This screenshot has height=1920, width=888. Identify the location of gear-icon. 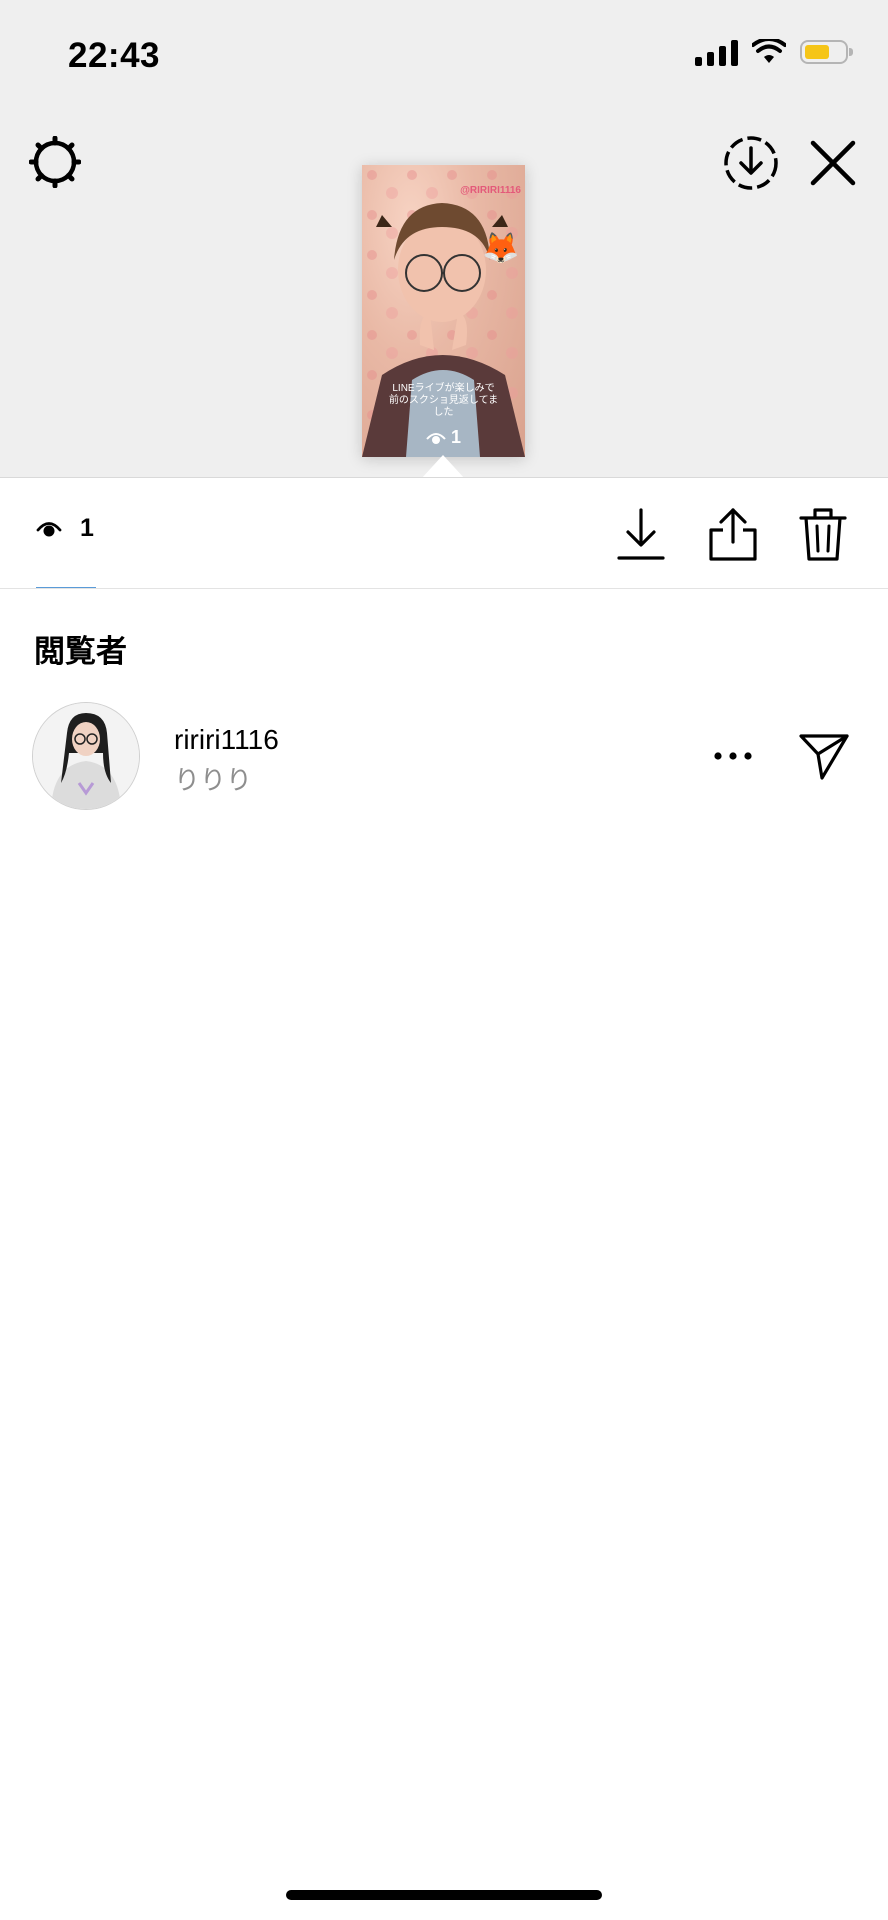
(55, 162).